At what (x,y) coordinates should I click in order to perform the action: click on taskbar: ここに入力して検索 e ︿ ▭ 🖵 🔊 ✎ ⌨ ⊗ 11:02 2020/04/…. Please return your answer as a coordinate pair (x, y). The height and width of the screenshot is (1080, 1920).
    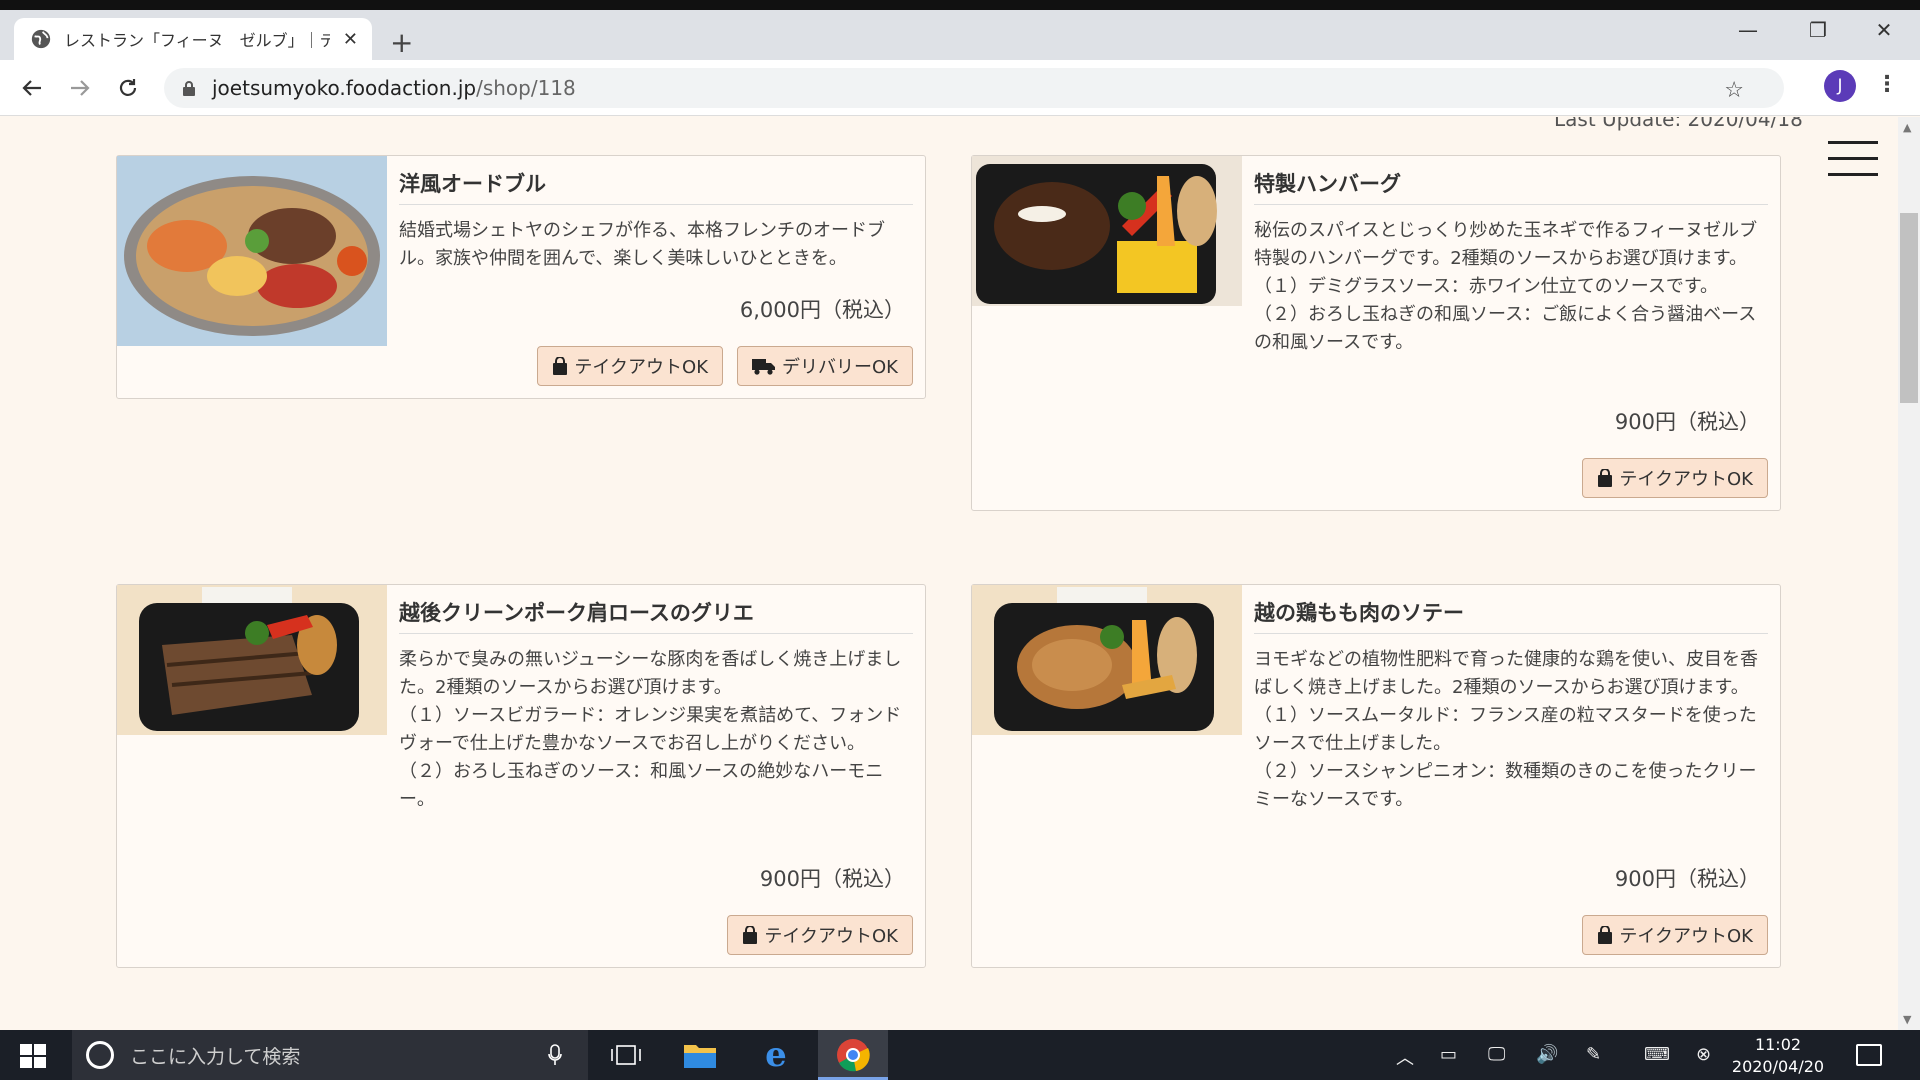
    Looking at the image, I should click on (960, 1055).